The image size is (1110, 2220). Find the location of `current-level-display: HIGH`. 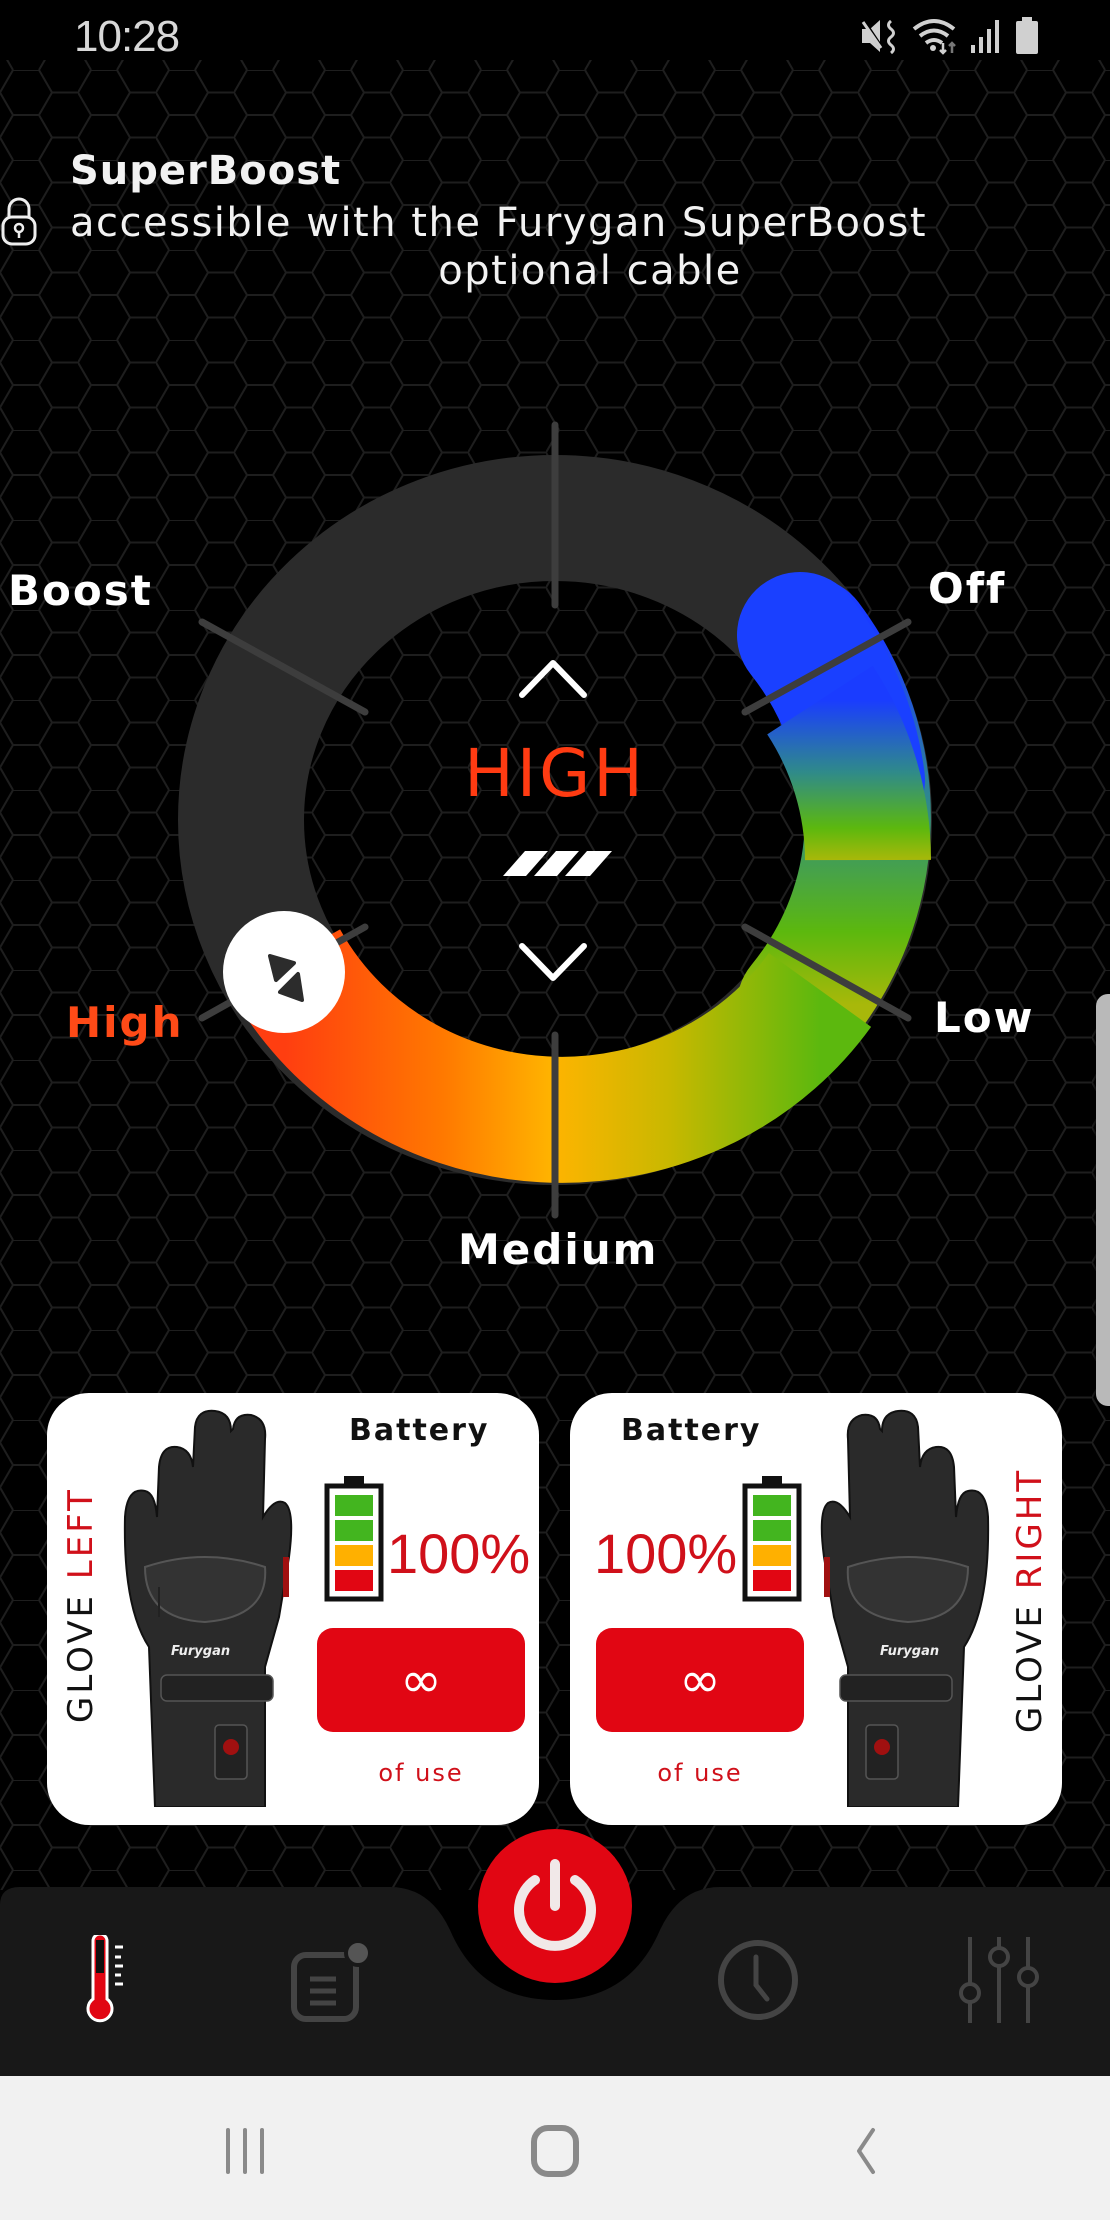

current-level-display: HIGH is located at coordinates (555, 773).